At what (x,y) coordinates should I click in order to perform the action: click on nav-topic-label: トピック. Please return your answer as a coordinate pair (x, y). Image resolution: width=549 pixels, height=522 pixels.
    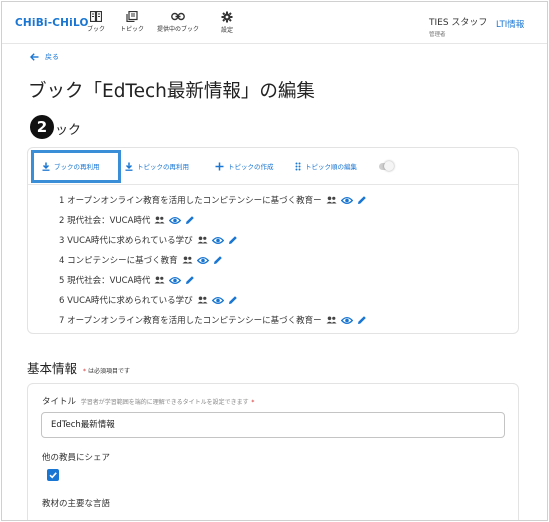
    Looking at the image, I should click on (132, 29).